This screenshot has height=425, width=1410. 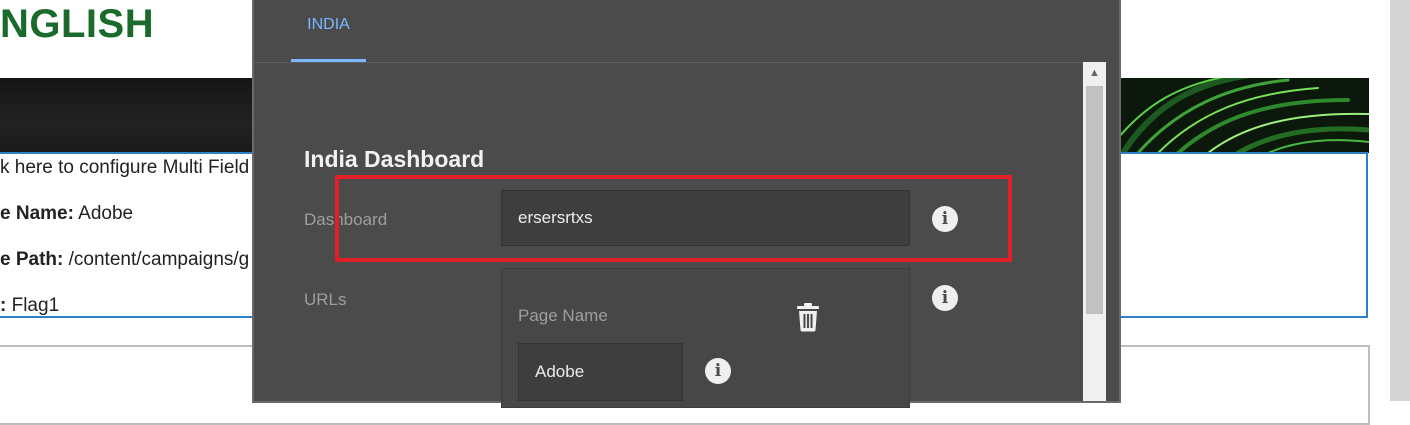 I want to click on section-title: India Dashboard, so click(x=394, y=159).